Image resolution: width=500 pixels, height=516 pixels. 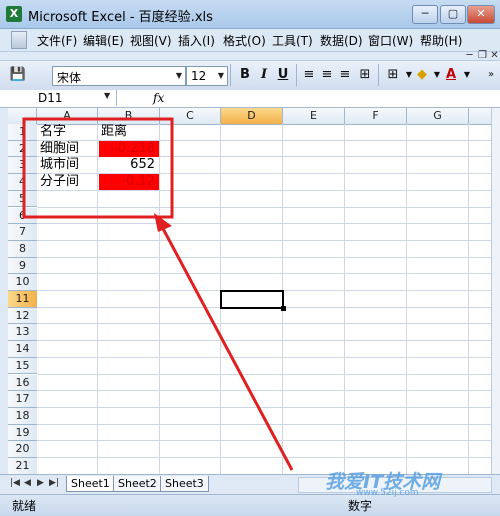 I want to click on menu-file: 文件(F), so click(x=57, y=40).